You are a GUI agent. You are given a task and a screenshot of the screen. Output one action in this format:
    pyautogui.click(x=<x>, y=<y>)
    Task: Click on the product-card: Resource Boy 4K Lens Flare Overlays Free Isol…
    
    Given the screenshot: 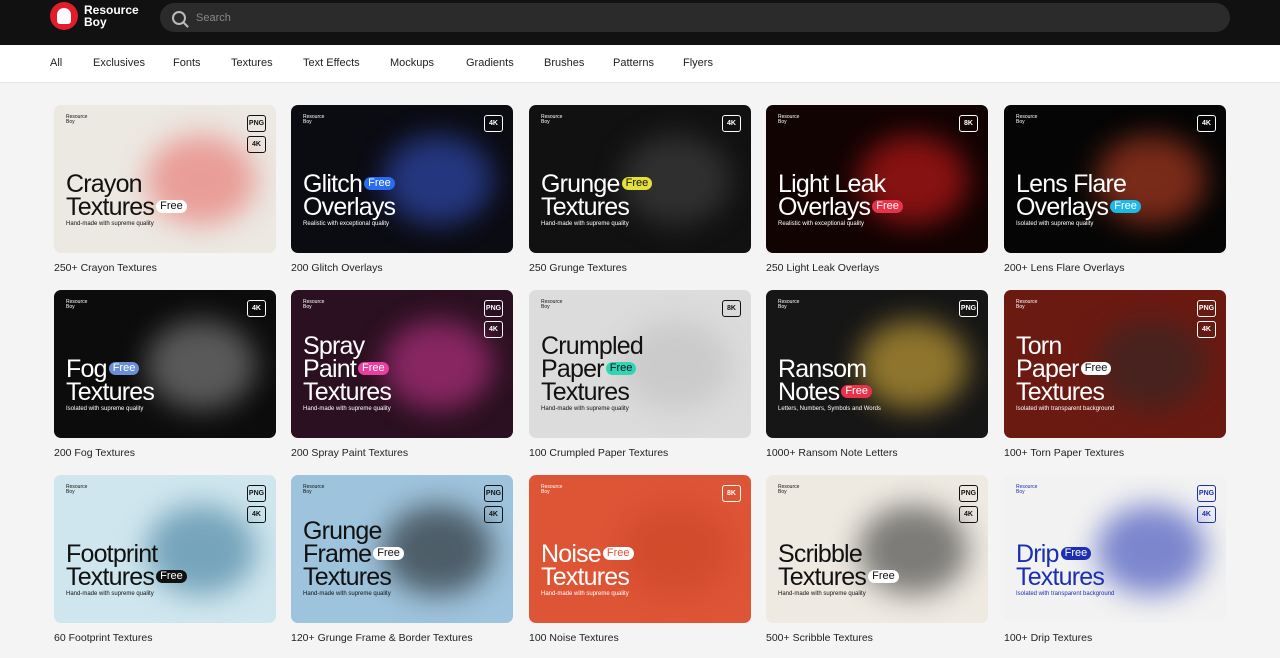 What is the action you would take?
    pyautogui.click(x=1115, y=189)
    